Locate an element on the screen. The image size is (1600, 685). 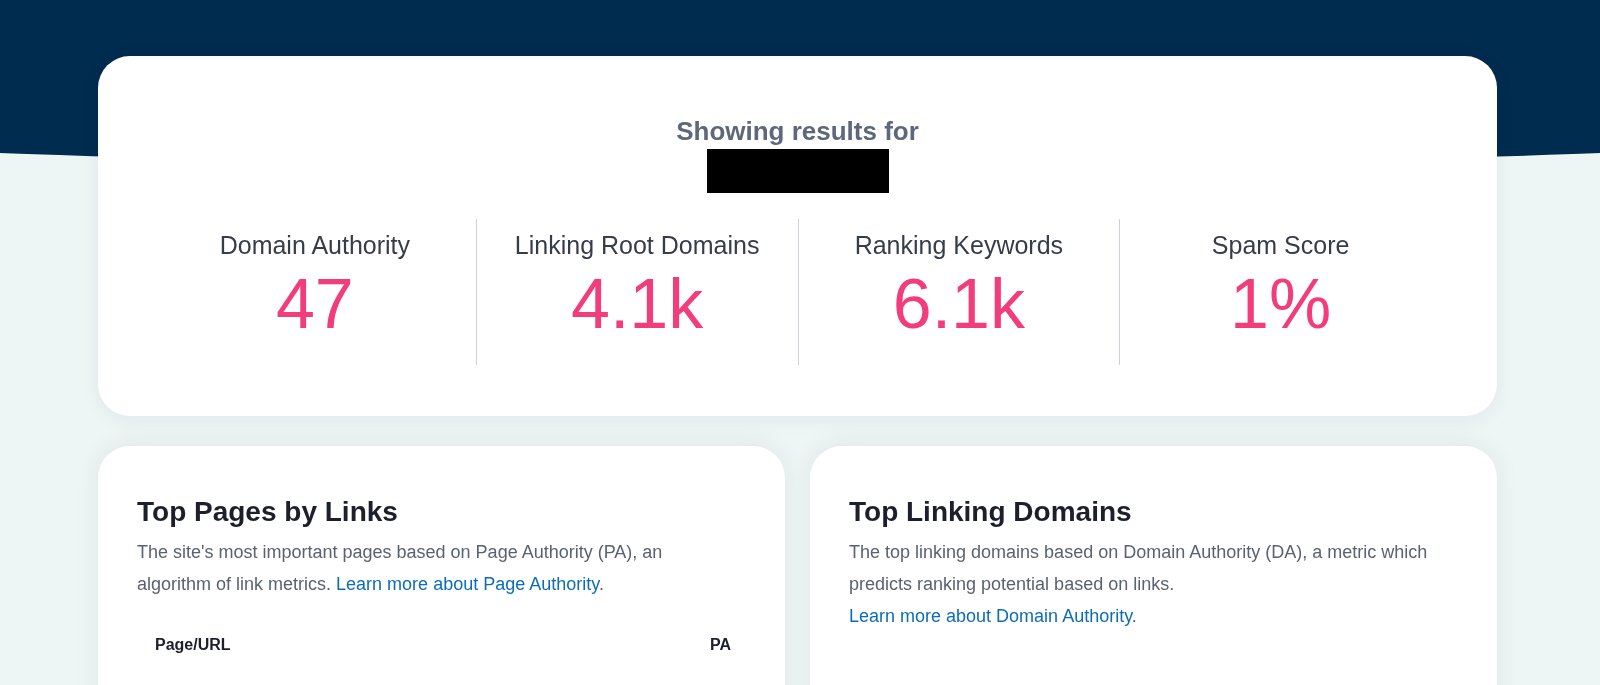
learn-more-link: Learn more about Domain Authority is located at coordinates (990, 616).